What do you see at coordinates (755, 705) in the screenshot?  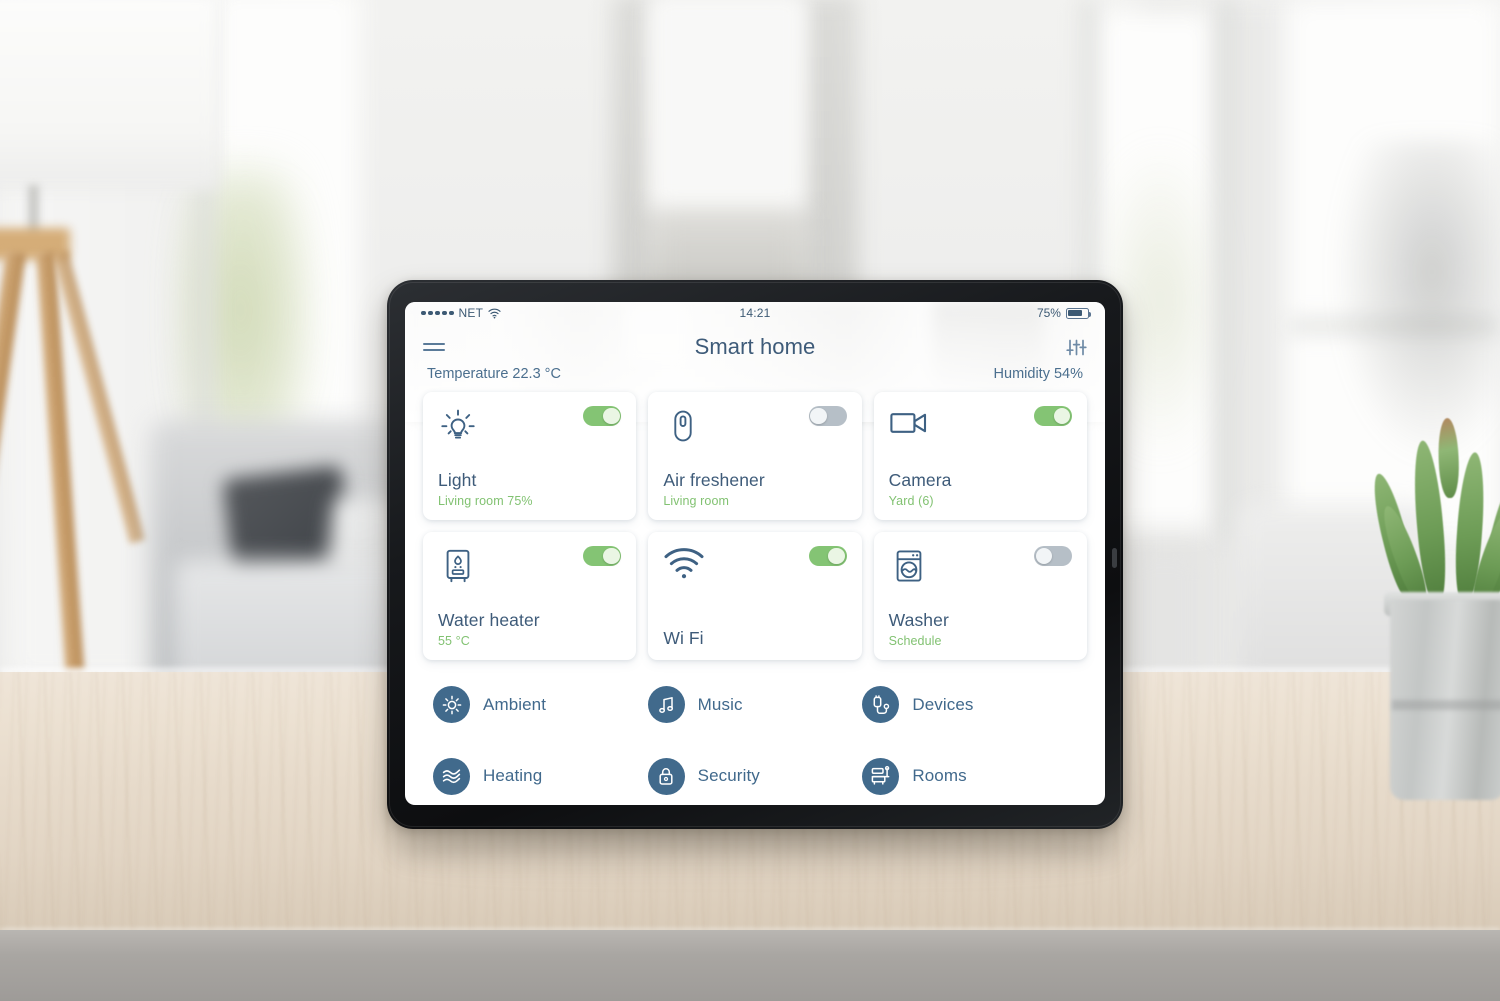 I see `menu-item-music: Music` at bounding box center [755, 705].